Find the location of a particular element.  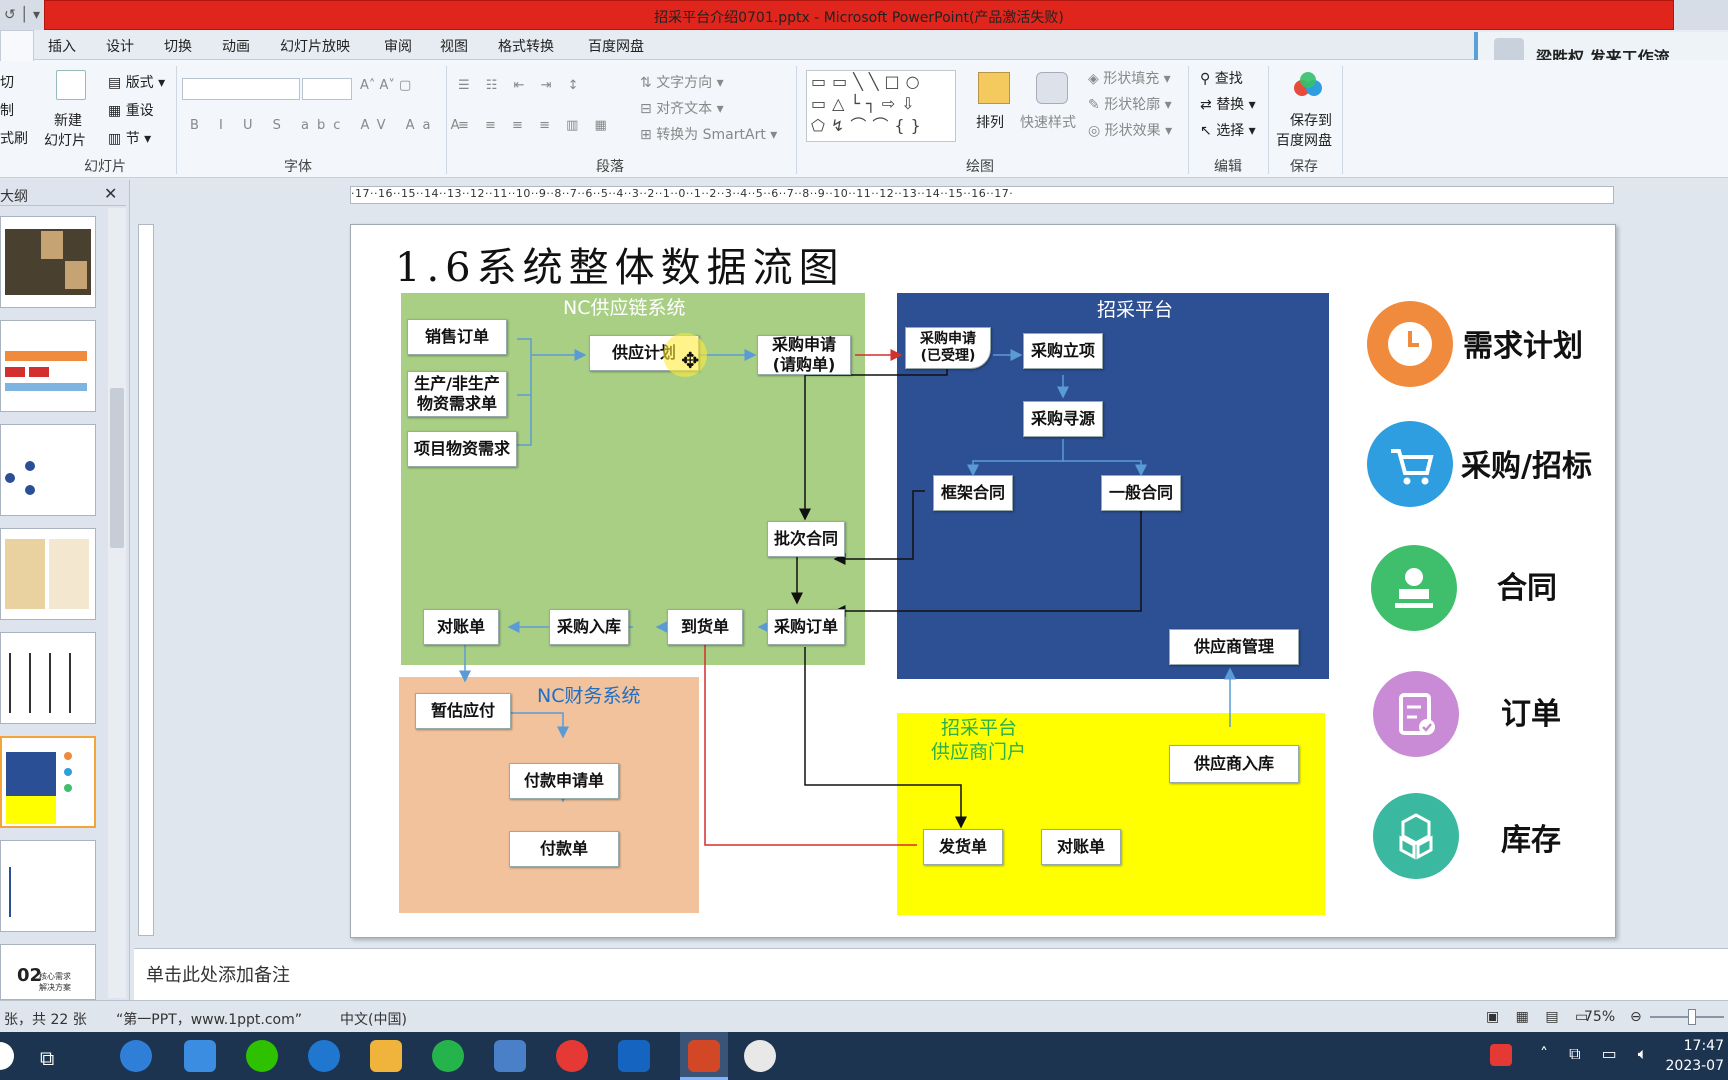

shape-effects-button: ◎ 形状效果 ▾ is located at coordinates (1130, 130).